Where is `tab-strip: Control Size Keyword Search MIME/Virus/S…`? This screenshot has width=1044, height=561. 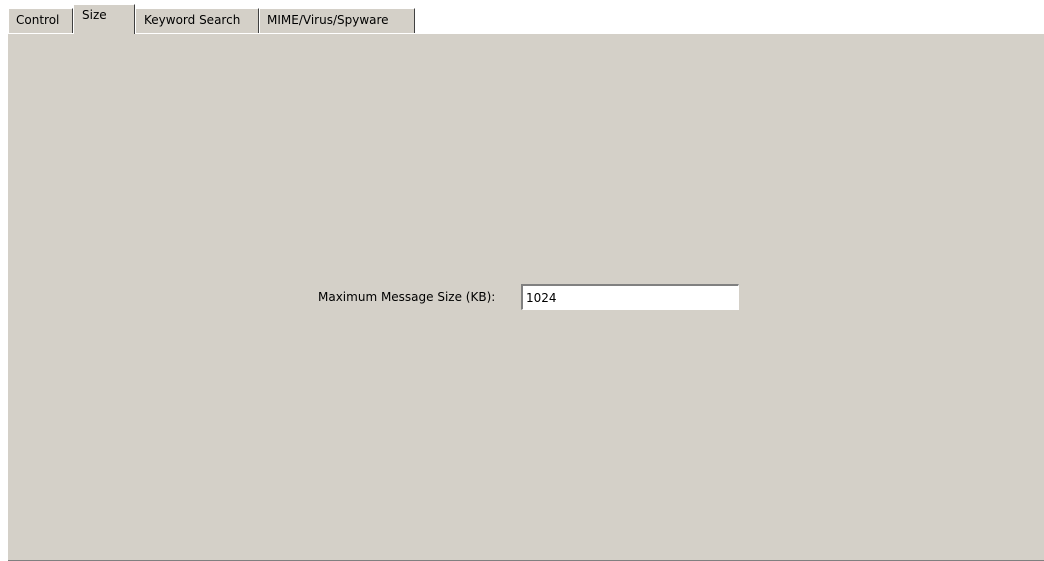 tab-strip: Control Size Keyword Search MIME/Virus/S… is located at coordinates (522, 17).